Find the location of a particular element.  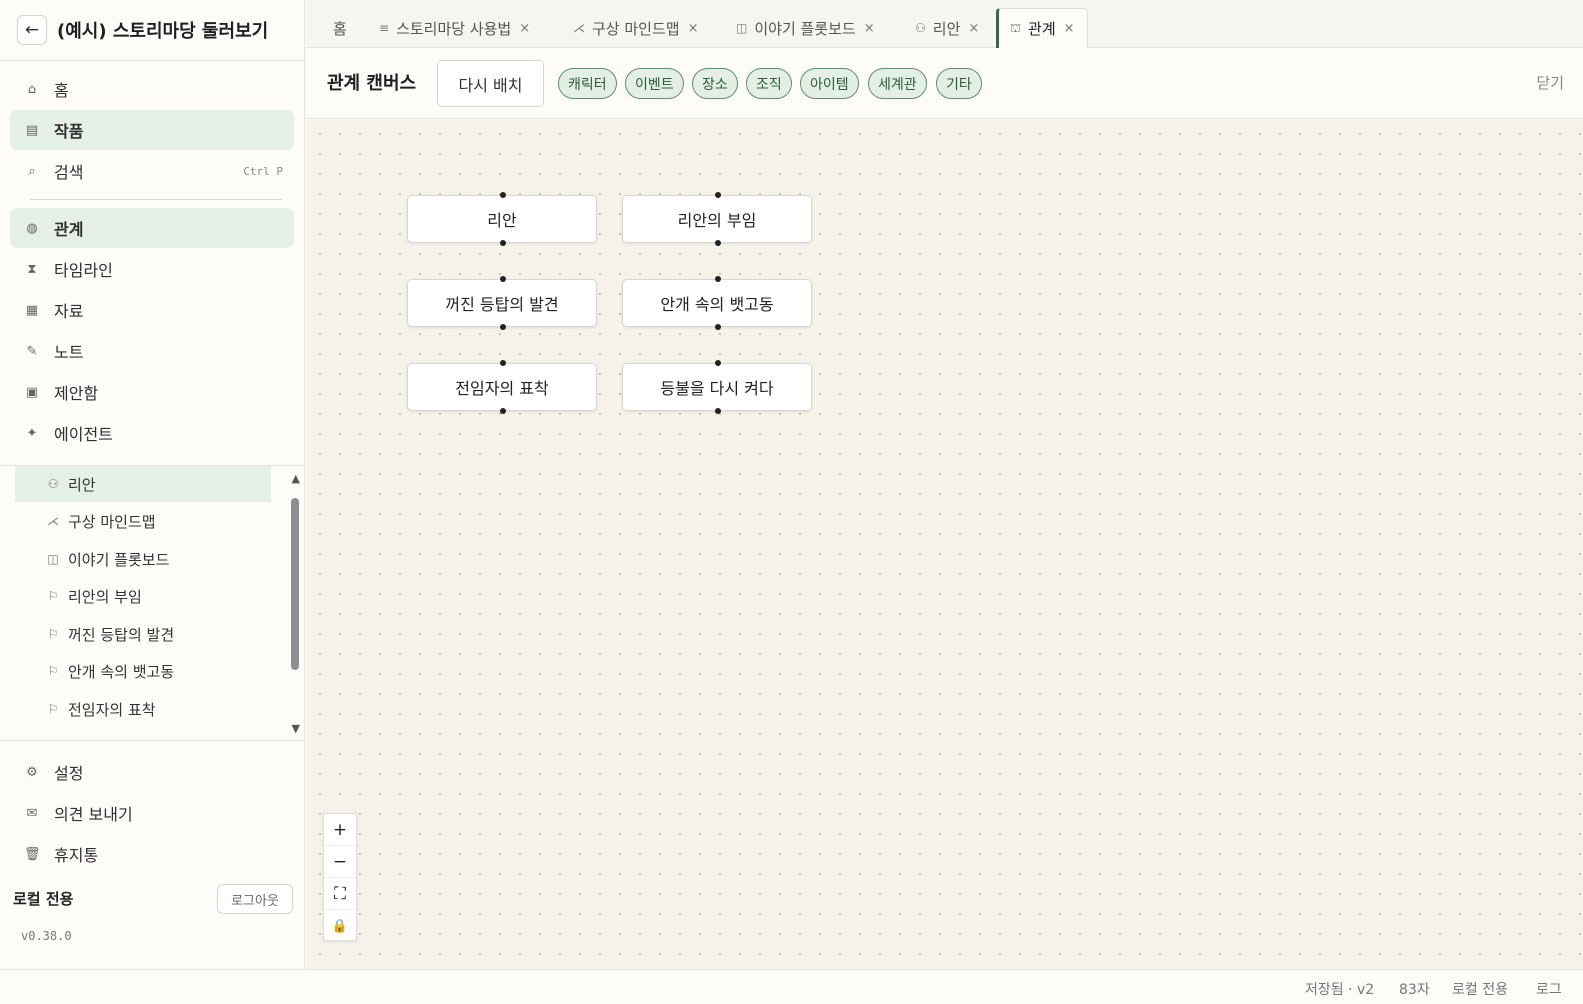

tree-item: ⋌ 구상 마인드맵 is located at coordinates (143, 521).